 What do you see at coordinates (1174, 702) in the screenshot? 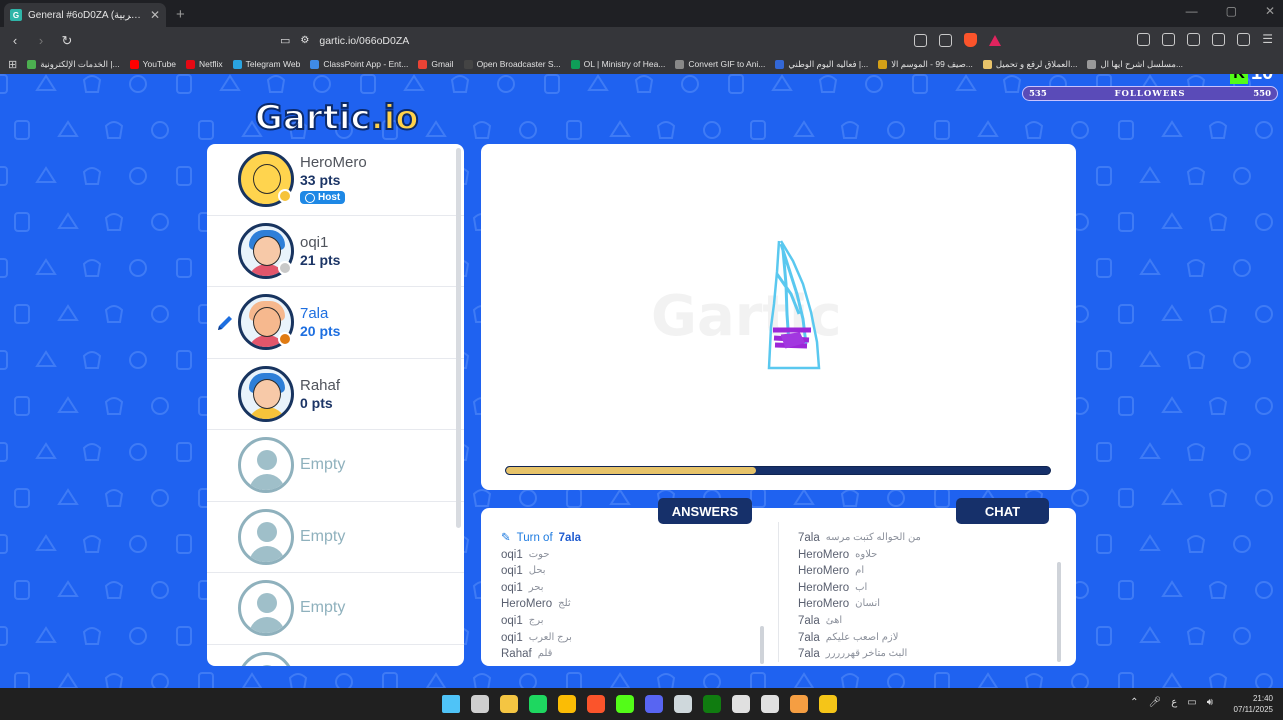
I see `keyboard-language: ع` at bounding box center [1174, 702].